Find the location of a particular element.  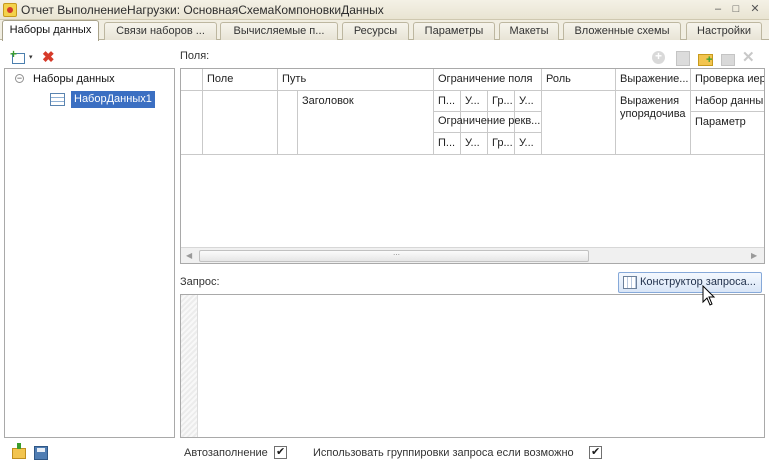

open-folder-icon is located at coordinates (19, 451).